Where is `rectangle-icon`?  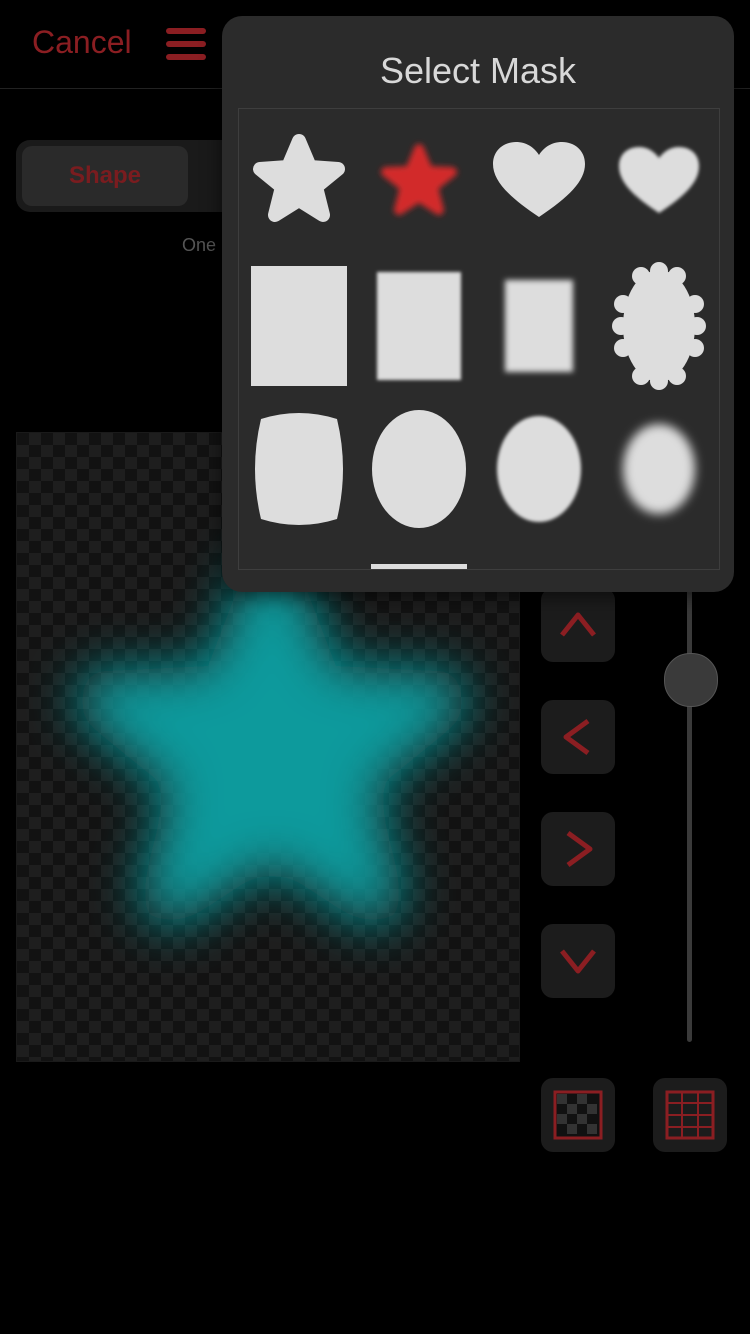
rectangle-icon is located at coordinates (299, 326).